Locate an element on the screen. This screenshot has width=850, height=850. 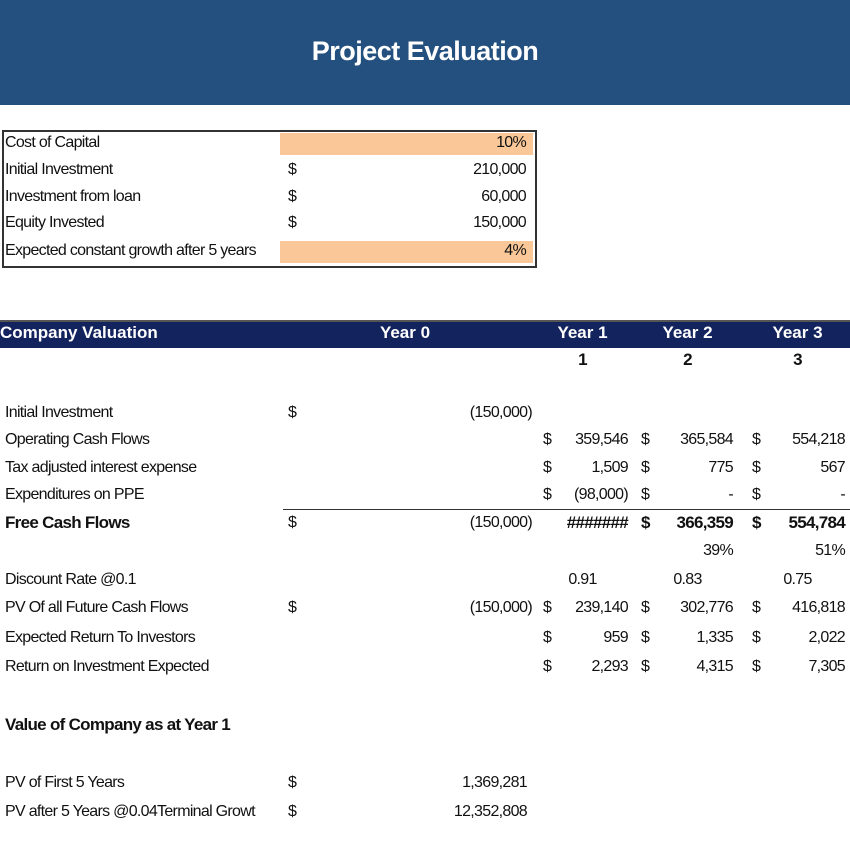
value-year-1: 1,509 is located at coordinates (609, 467).